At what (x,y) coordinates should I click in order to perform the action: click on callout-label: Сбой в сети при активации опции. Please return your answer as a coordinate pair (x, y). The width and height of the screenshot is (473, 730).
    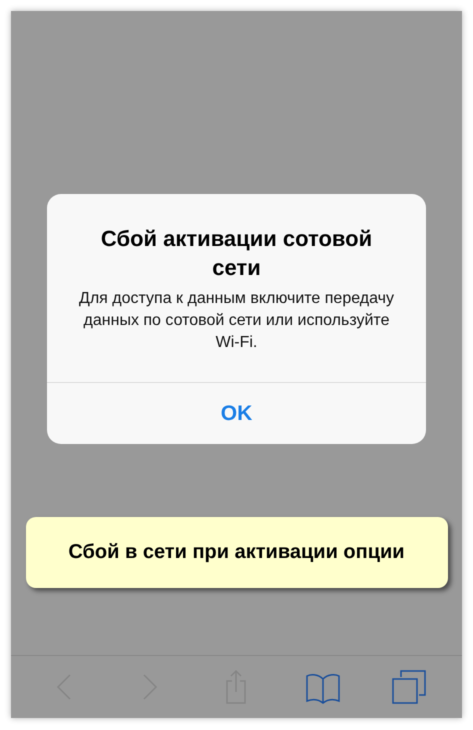
    Looking at the image, I should click on (237, 552).